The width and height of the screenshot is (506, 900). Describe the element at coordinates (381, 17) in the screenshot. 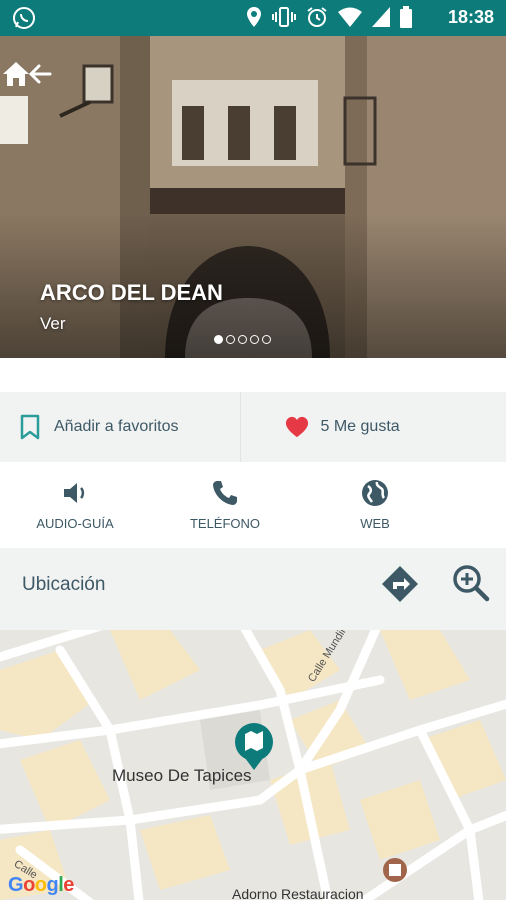

I see `signal-icon` at that location.